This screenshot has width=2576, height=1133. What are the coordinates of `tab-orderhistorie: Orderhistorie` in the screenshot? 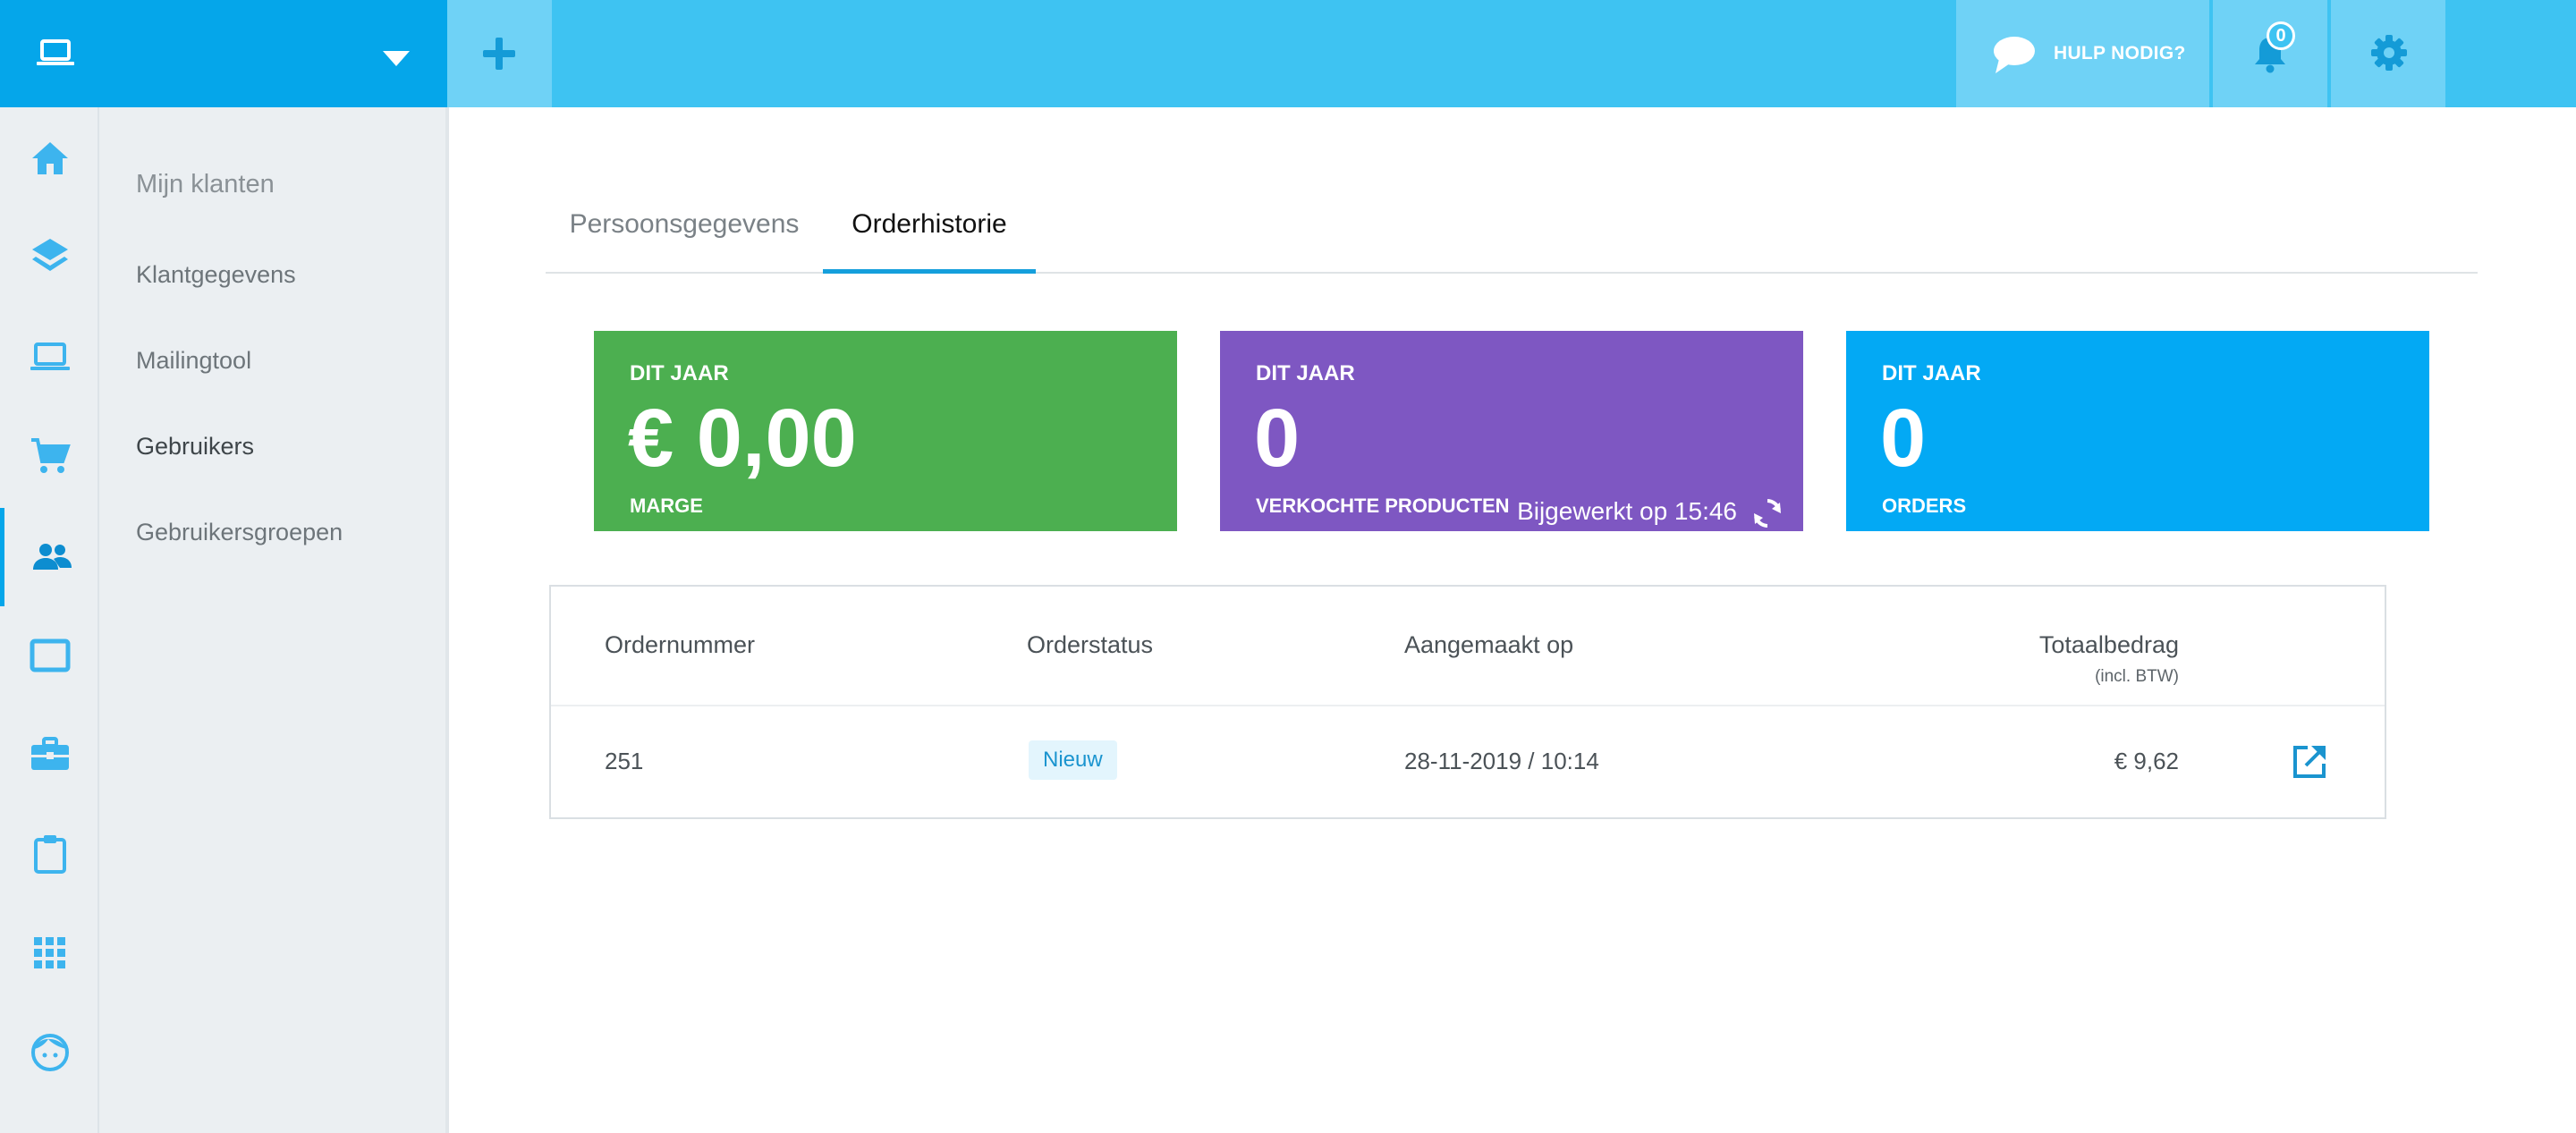 It's located at (929, 226).